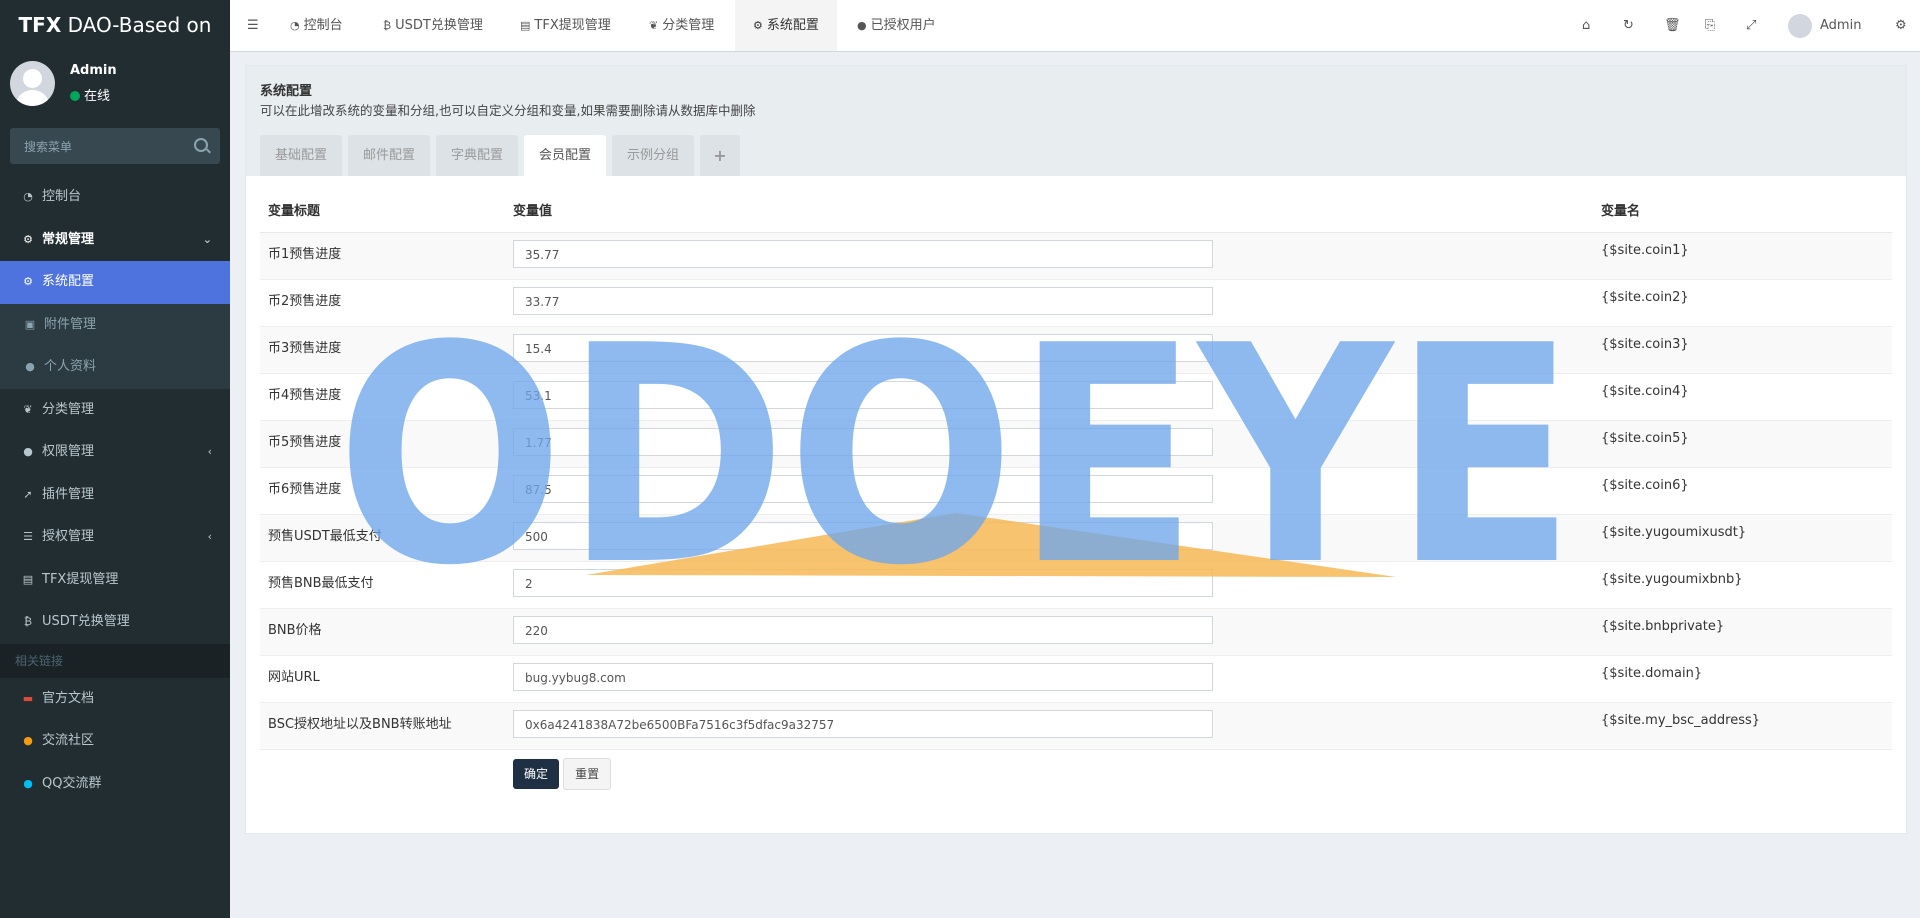  Describe the element at coordinates (382, 256) in the screenshot. I see `row-title: 币1预售进度` at that location.